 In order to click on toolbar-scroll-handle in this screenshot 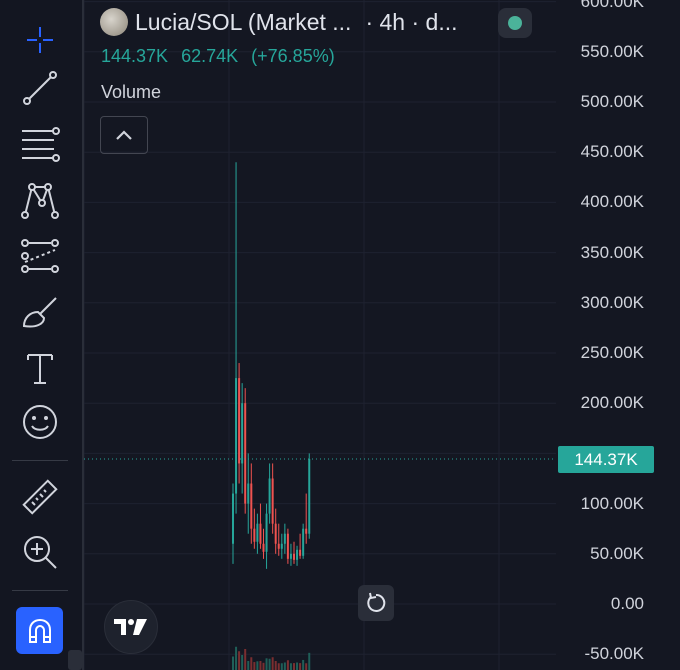, I will do `click(75, 660)`.